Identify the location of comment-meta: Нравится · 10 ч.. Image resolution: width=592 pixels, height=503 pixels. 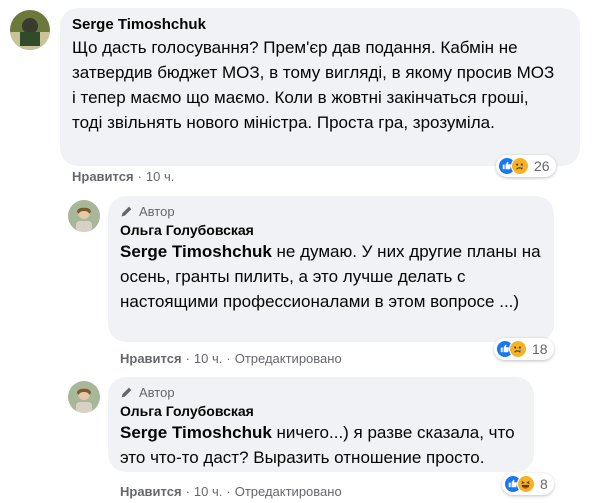
(123, 176).